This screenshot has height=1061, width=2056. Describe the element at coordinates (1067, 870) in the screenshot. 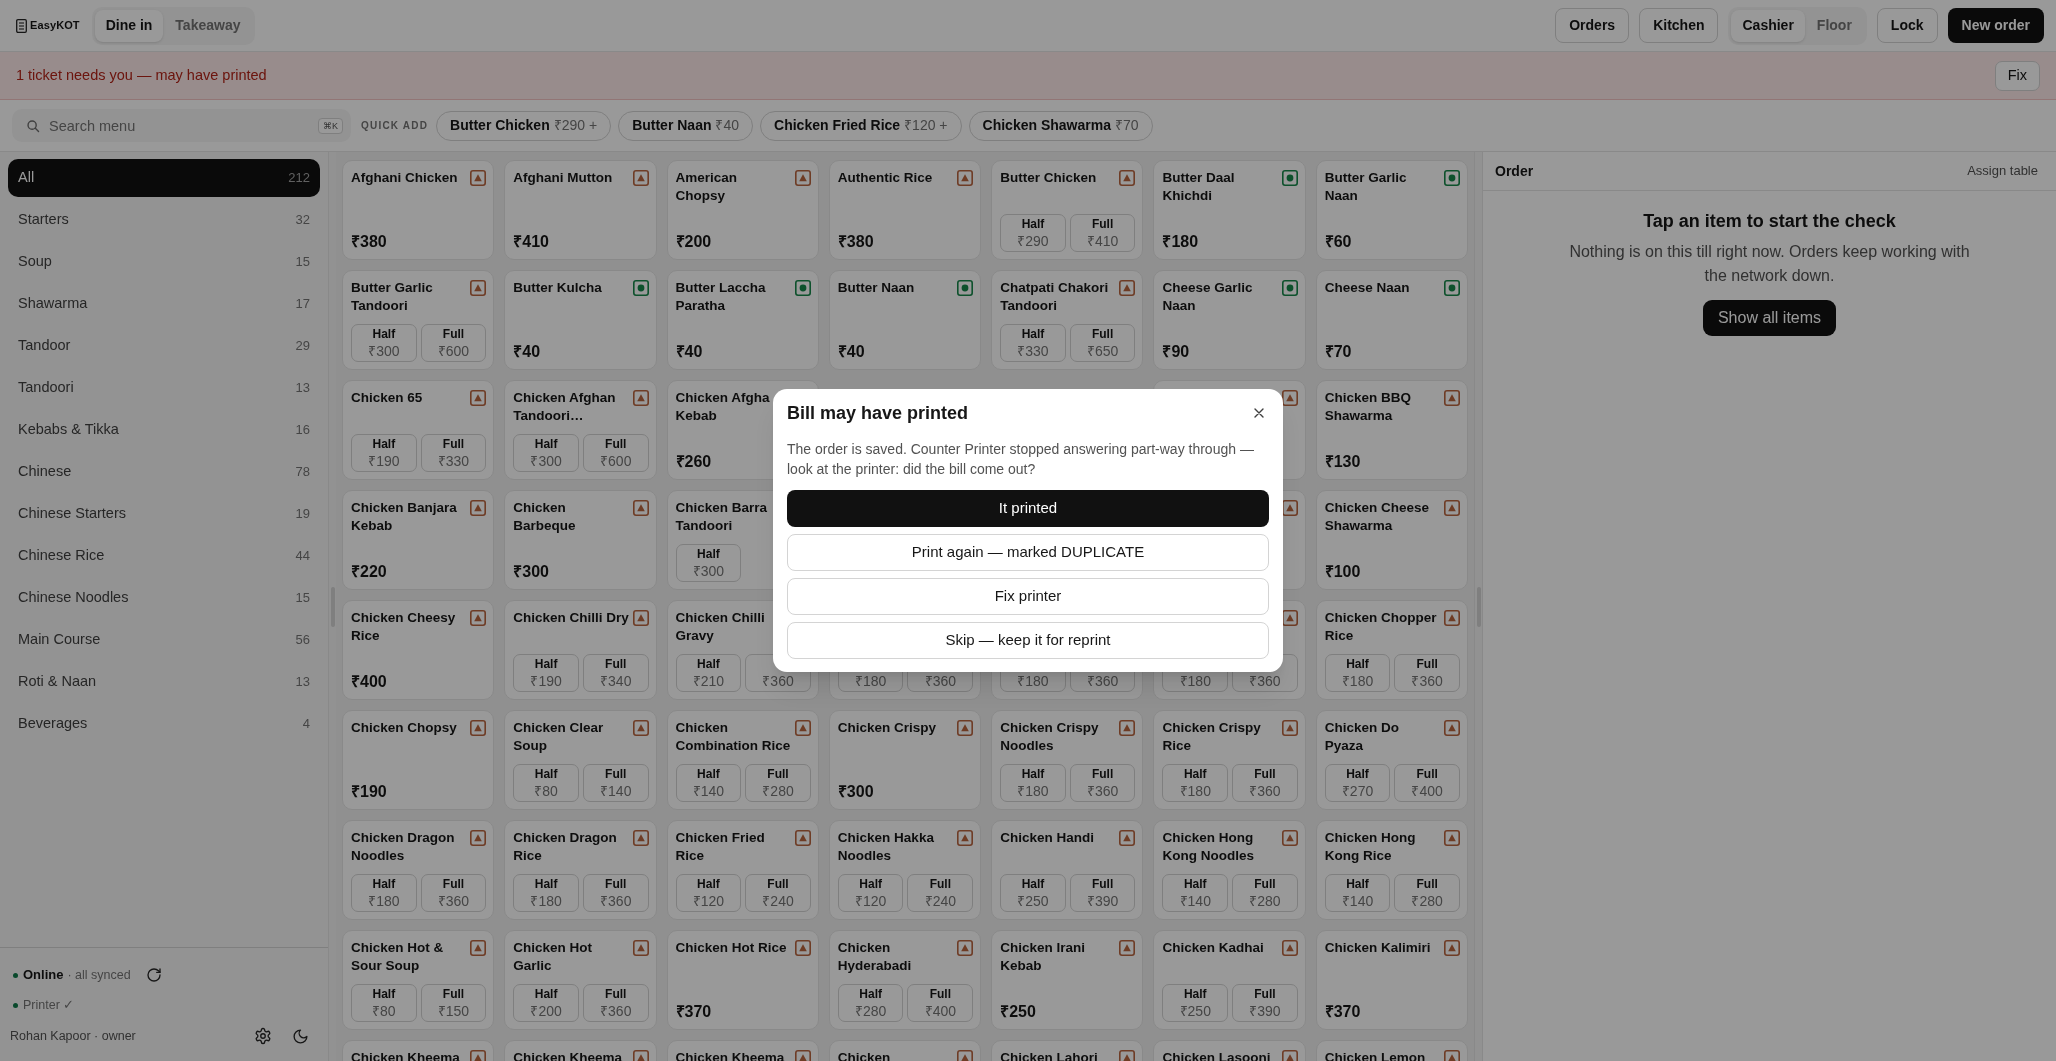

I see `menu-item-card: Chicken Handi Half ₹250 Full ₹390` at that location.